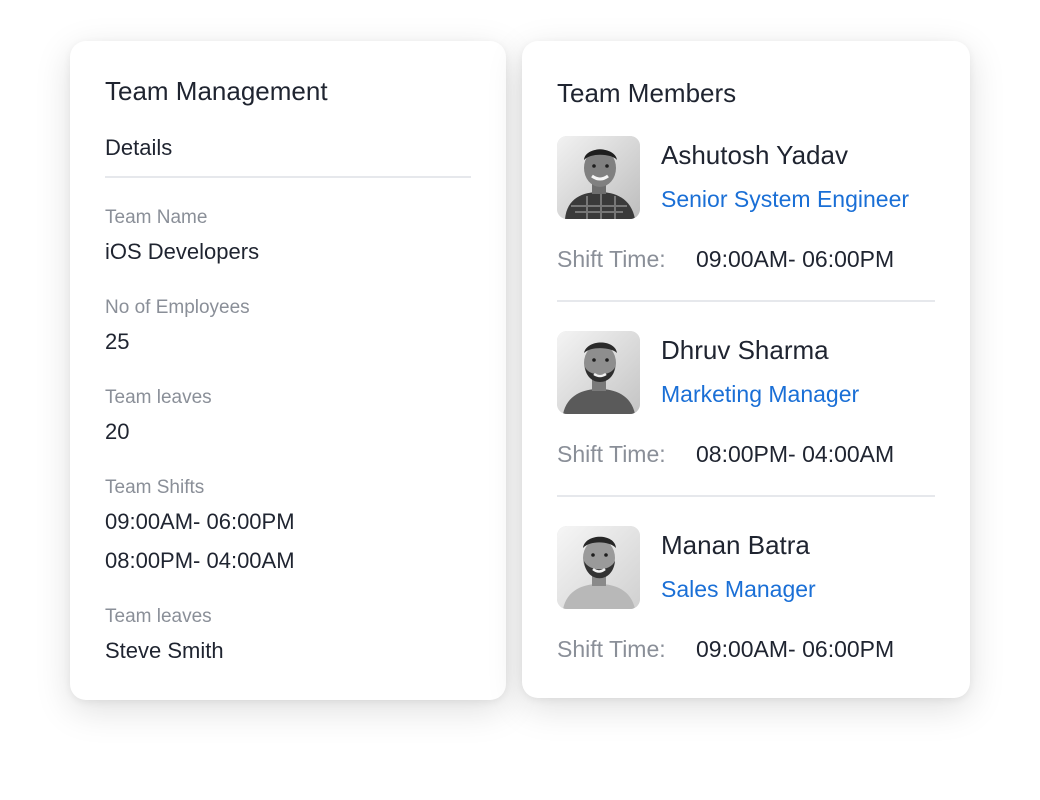 The image size is (1040, 800). Describe the element at coordinates (216, 91) in the screenshot. I see `team-management-title: Team Management` at that location.